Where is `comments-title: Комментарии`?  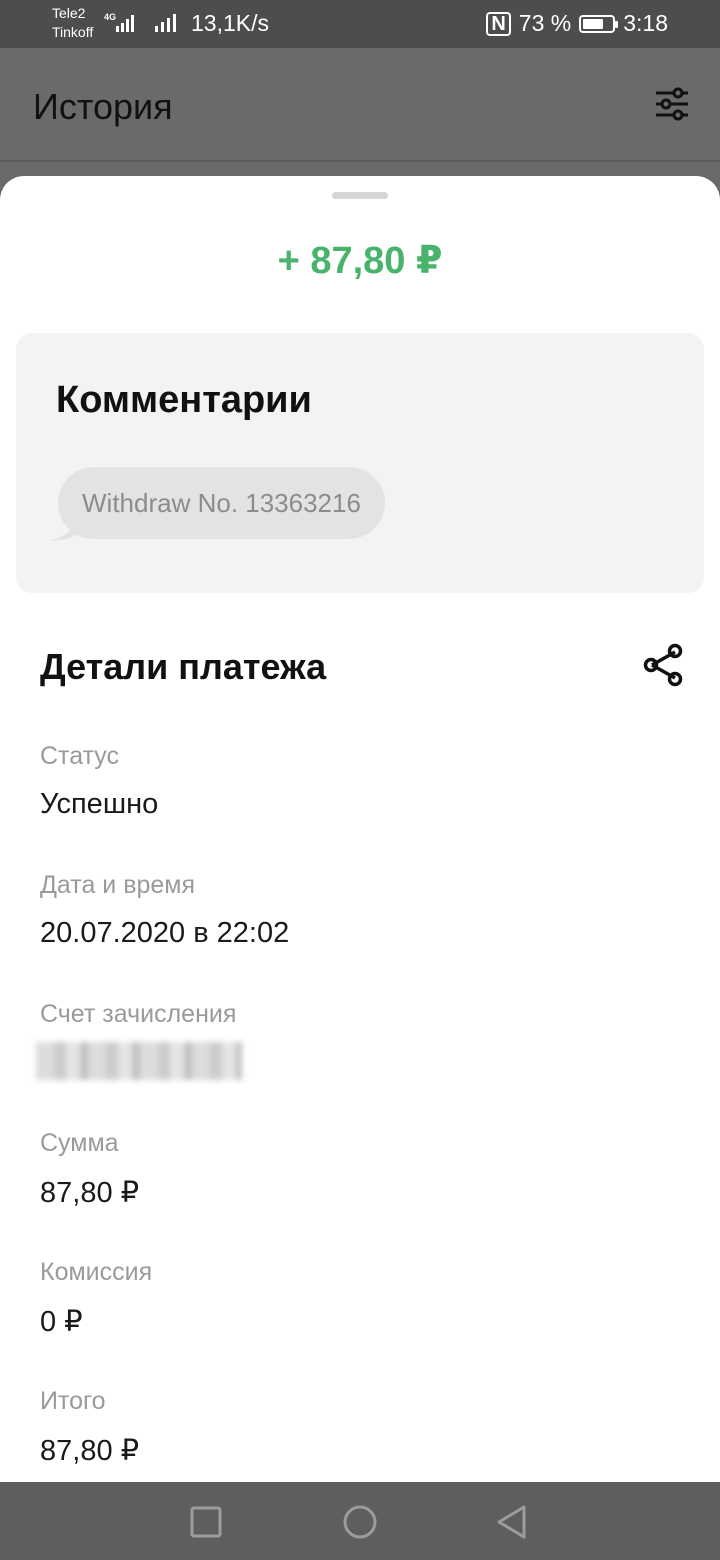
comments-title: Комментарии is located at coordinates (184, 400).